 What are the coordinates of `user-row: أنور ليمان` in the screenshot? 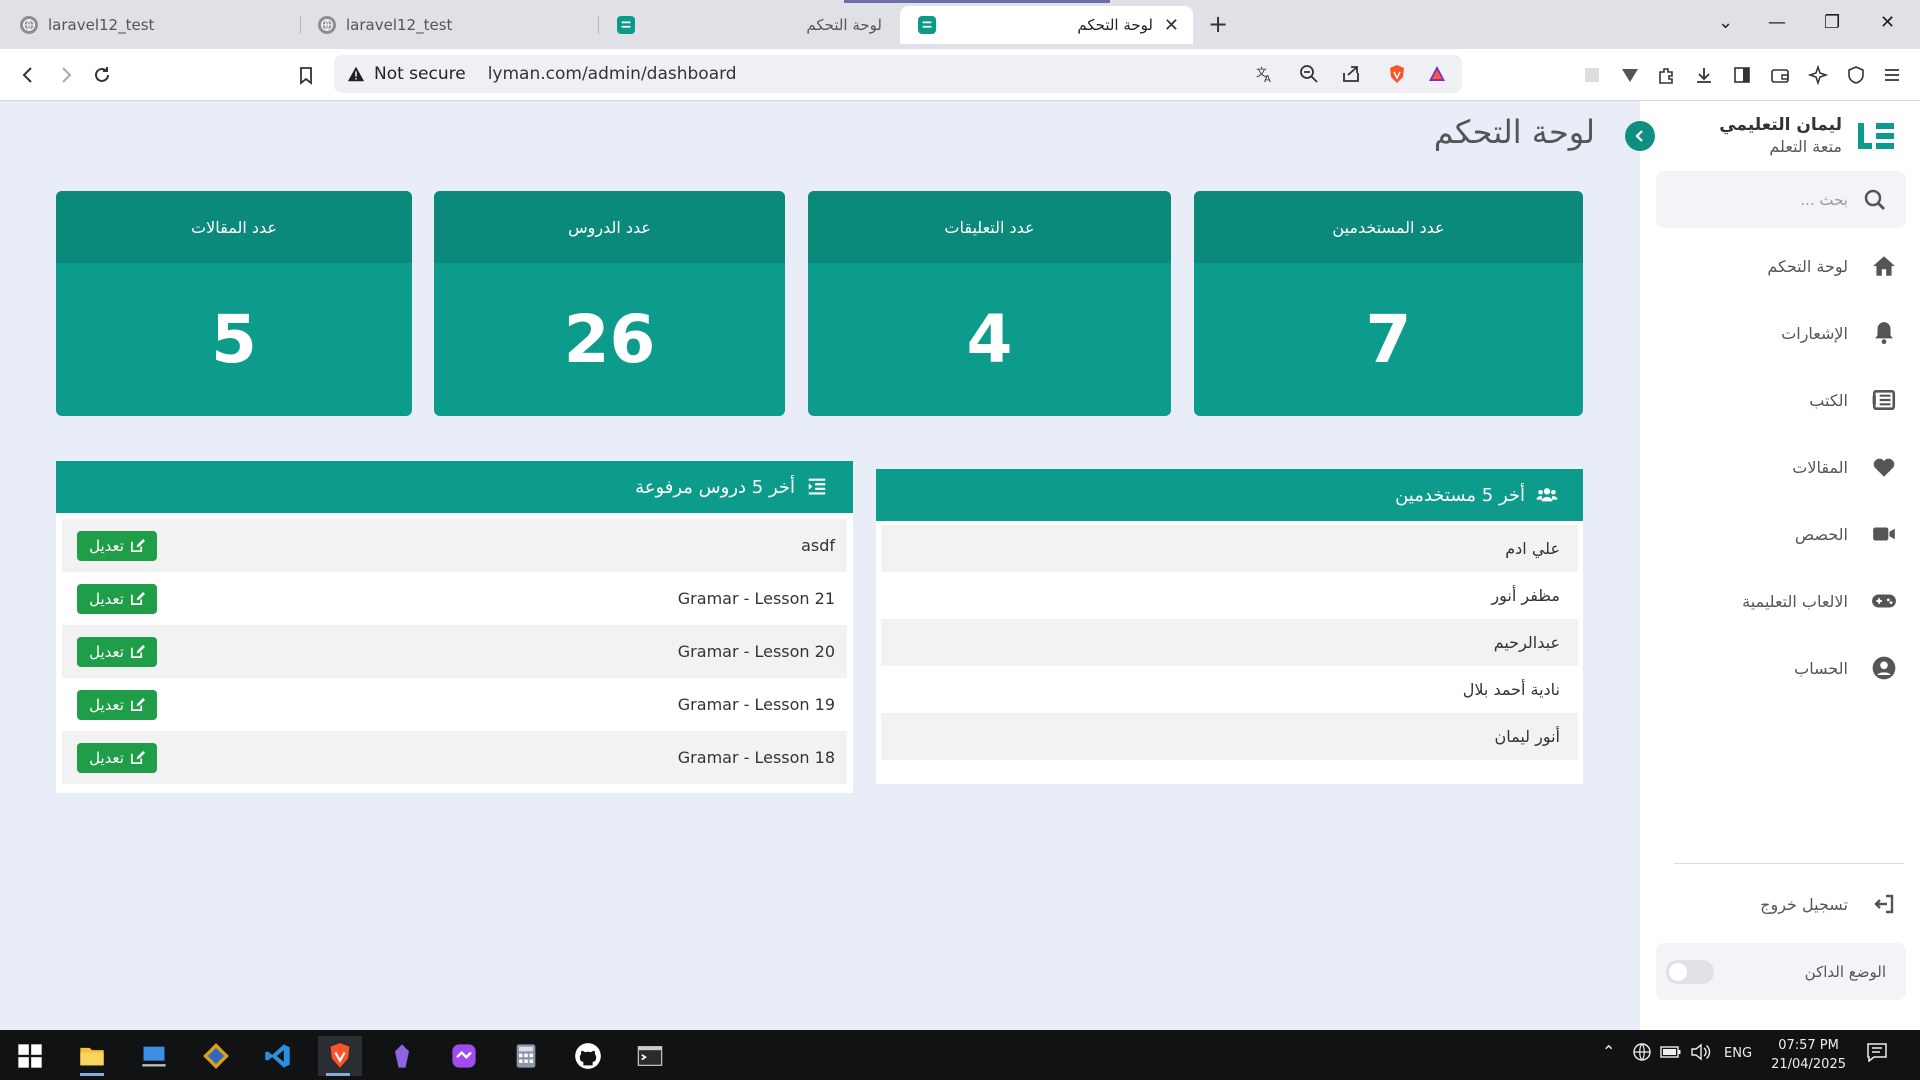 It's located at (1229, 736).